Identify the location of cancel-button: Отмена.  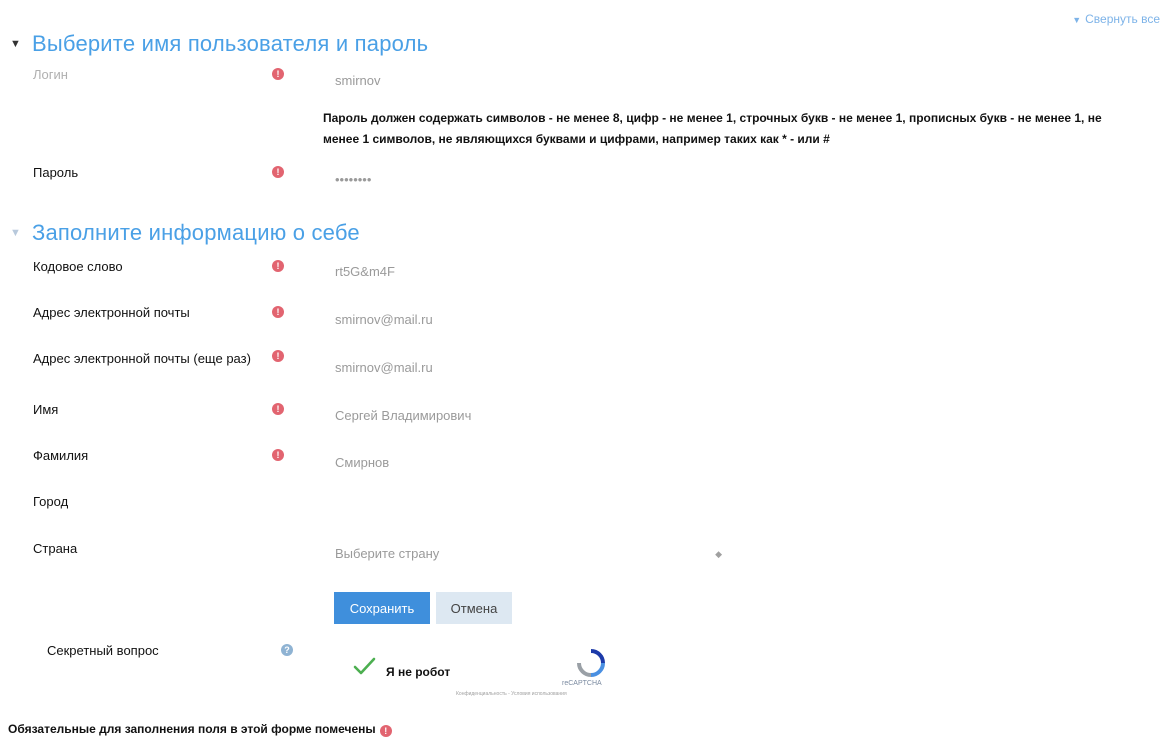
(474, 608).